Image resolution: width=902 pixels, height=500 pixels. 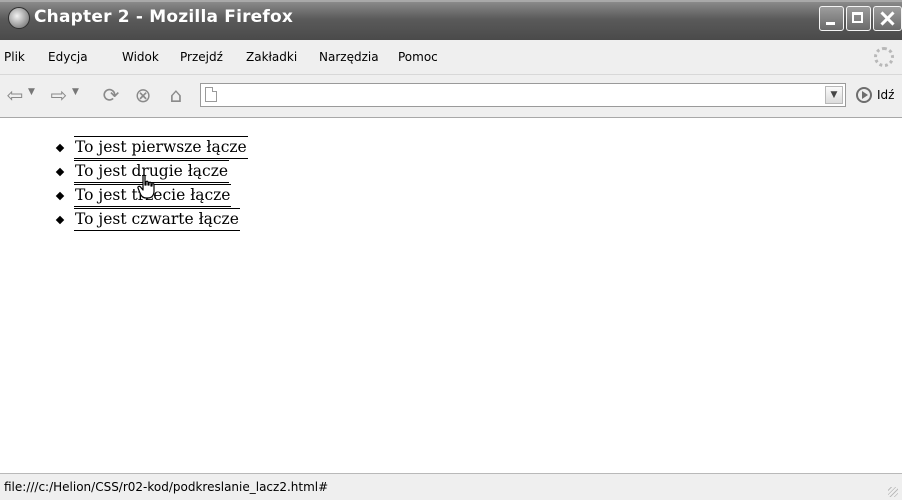 What do you see at coordinates (143, 95) in the screenshot?
I see `stop-icon: ⊗` at bounding box center [143, 95].